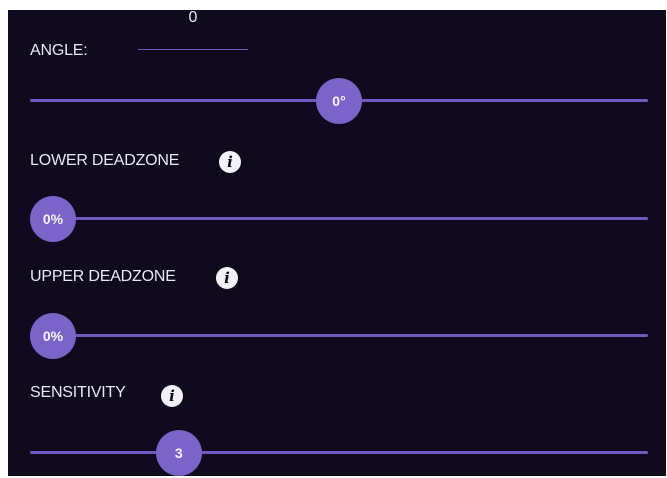  I want to click on sensitivity-slider-track, so click(339, 452).